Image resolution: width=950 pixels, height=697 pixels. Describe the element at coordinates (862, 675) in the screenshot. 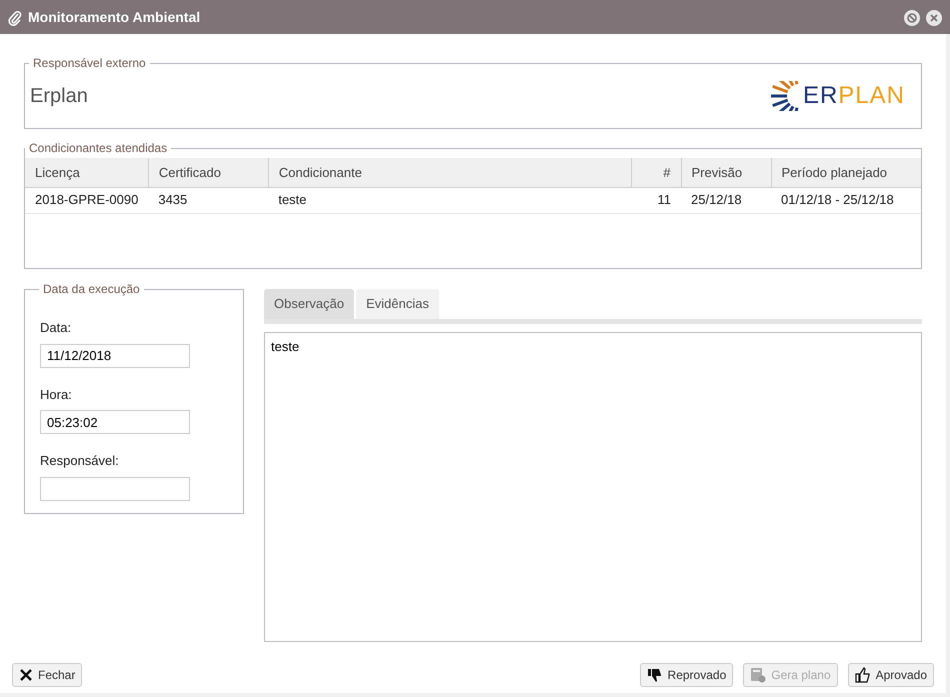

I see `thumbs-up-icon` at that location.